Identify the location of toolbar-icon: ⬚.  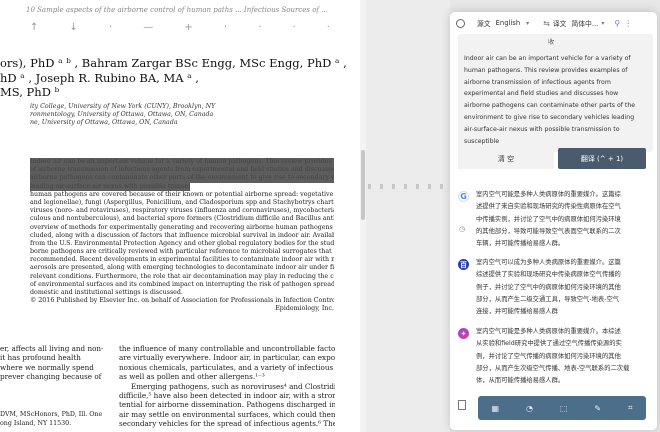
(564, 408).